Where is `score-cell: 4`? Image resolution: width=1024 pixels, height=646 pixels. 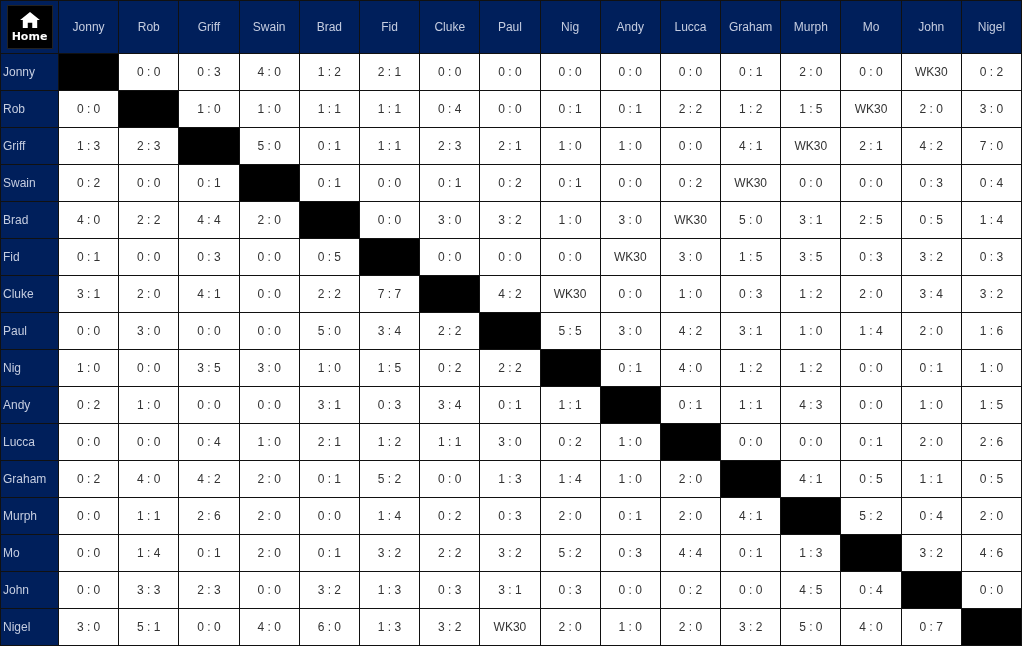 score-cell: 4 is located at coordinates (690, 553).